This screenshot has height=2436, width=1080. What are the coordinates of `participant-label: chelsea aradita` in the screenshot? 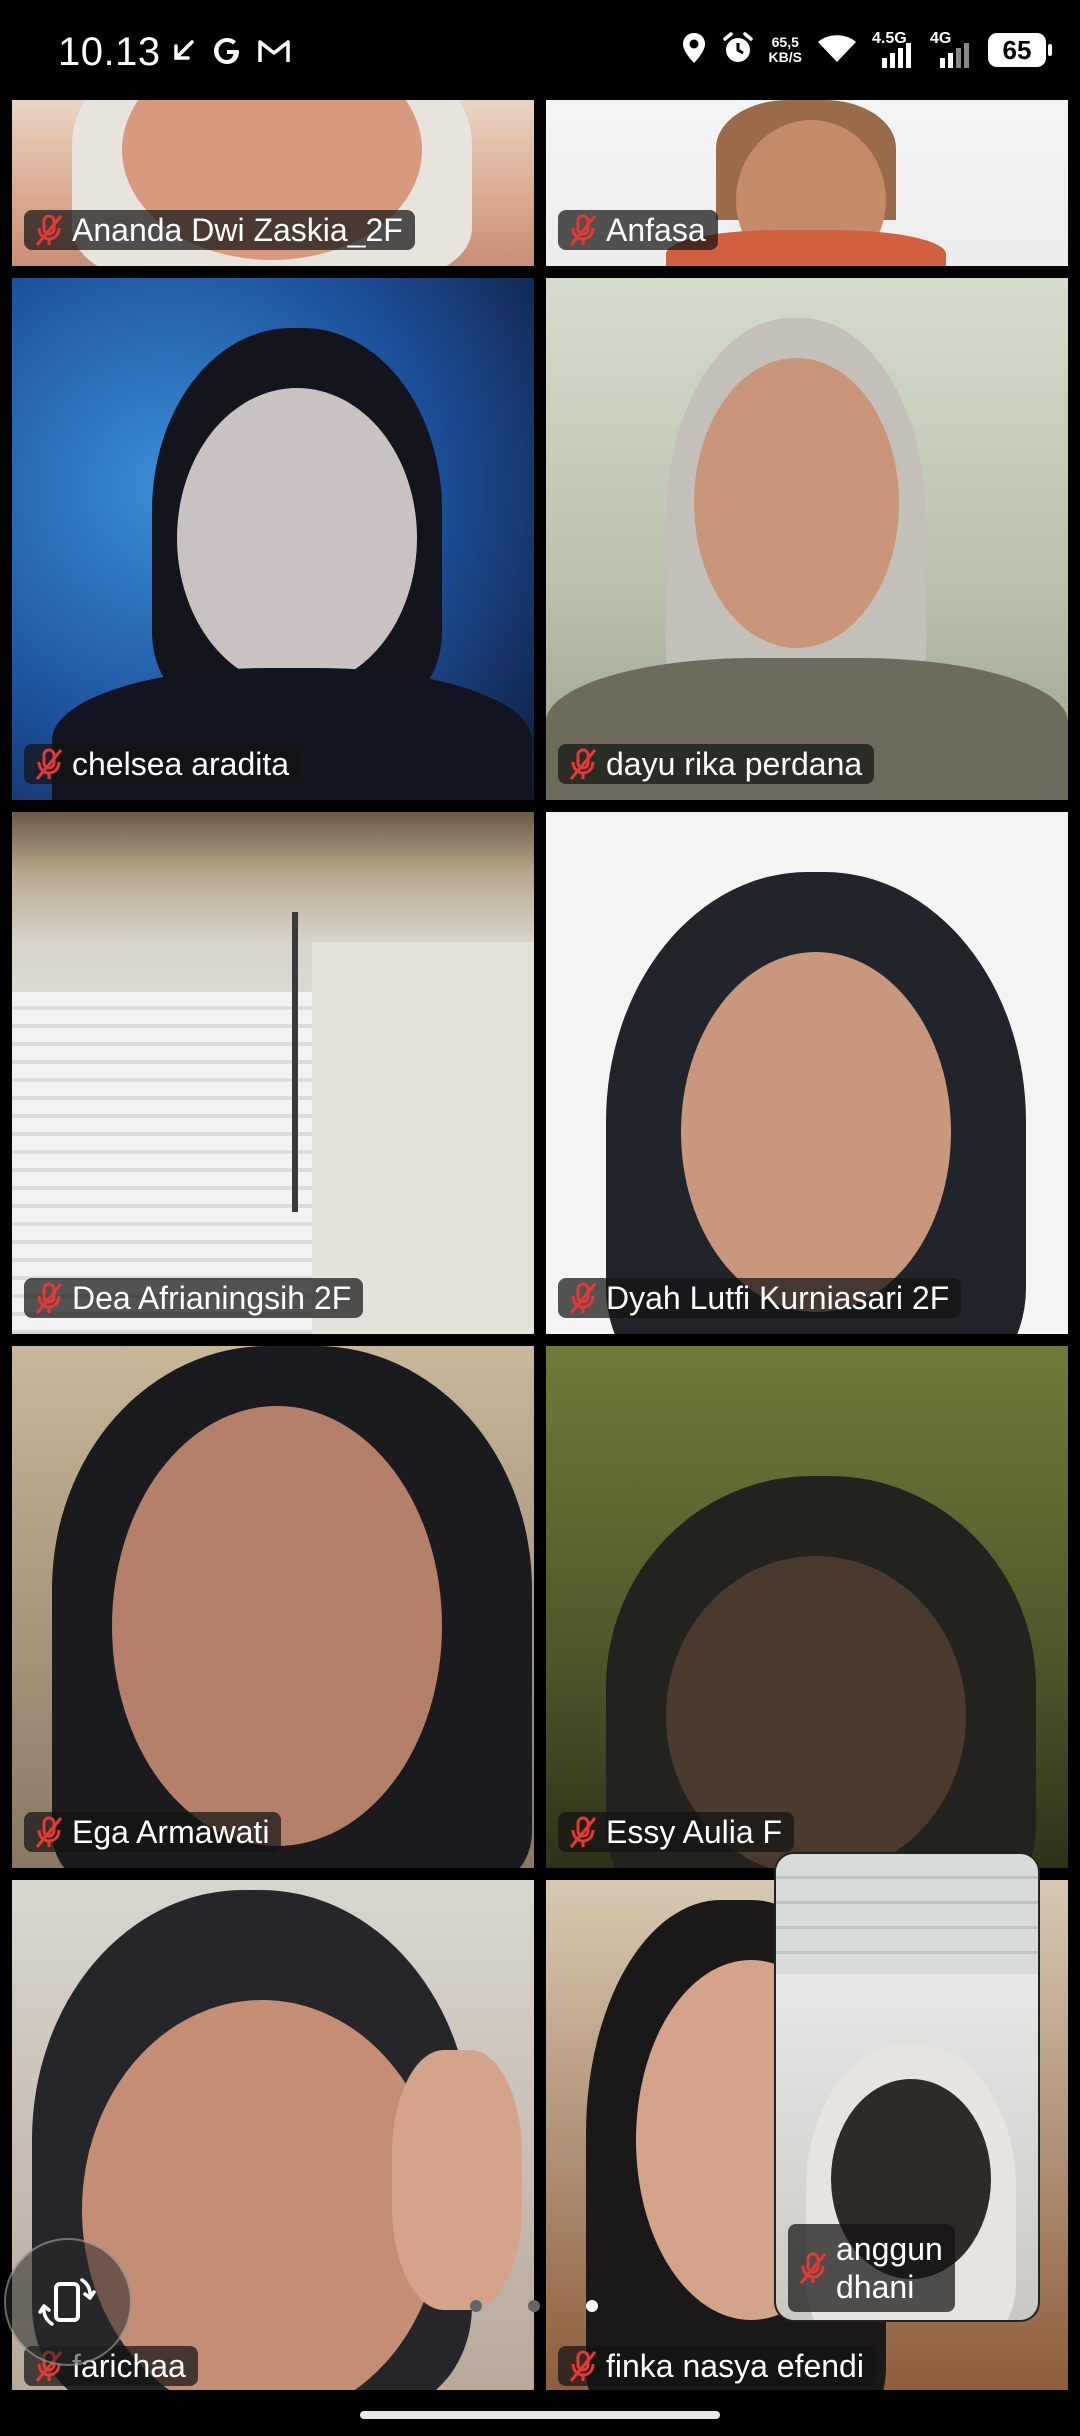 It's located at (163, 764).